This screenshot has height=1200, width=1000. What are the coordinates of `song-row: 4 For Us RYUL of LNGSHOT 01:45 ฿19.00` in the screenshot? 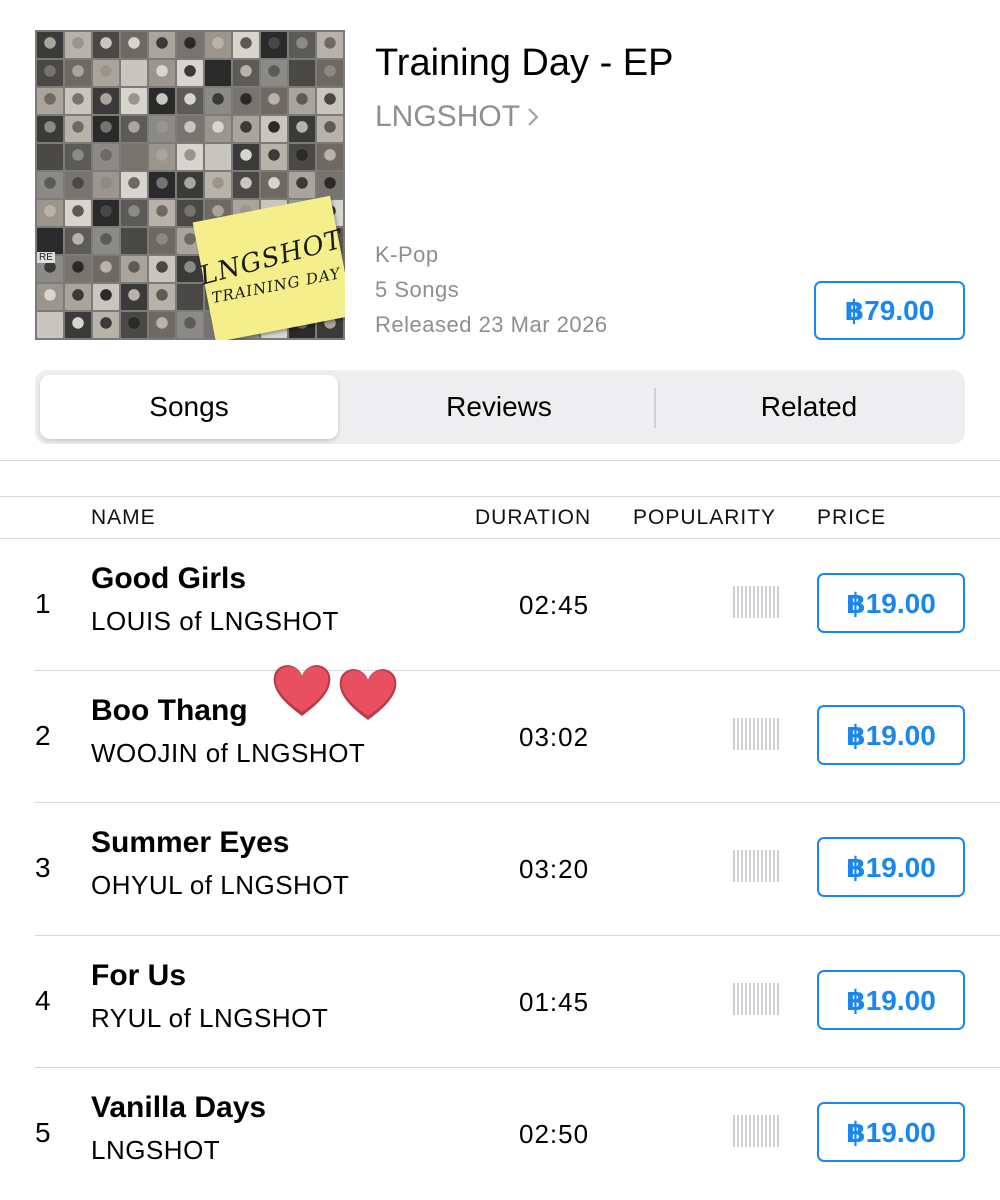 It's located at (500, 1001).